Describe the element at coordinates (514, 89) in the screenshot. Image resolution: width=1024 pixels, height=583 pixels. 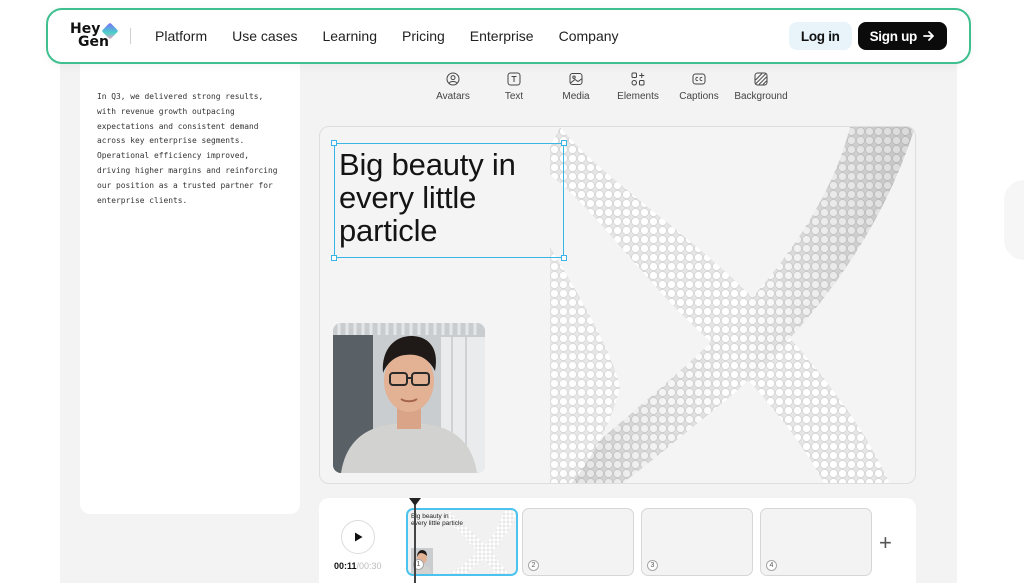
I see `tool-text: Text` at that location.